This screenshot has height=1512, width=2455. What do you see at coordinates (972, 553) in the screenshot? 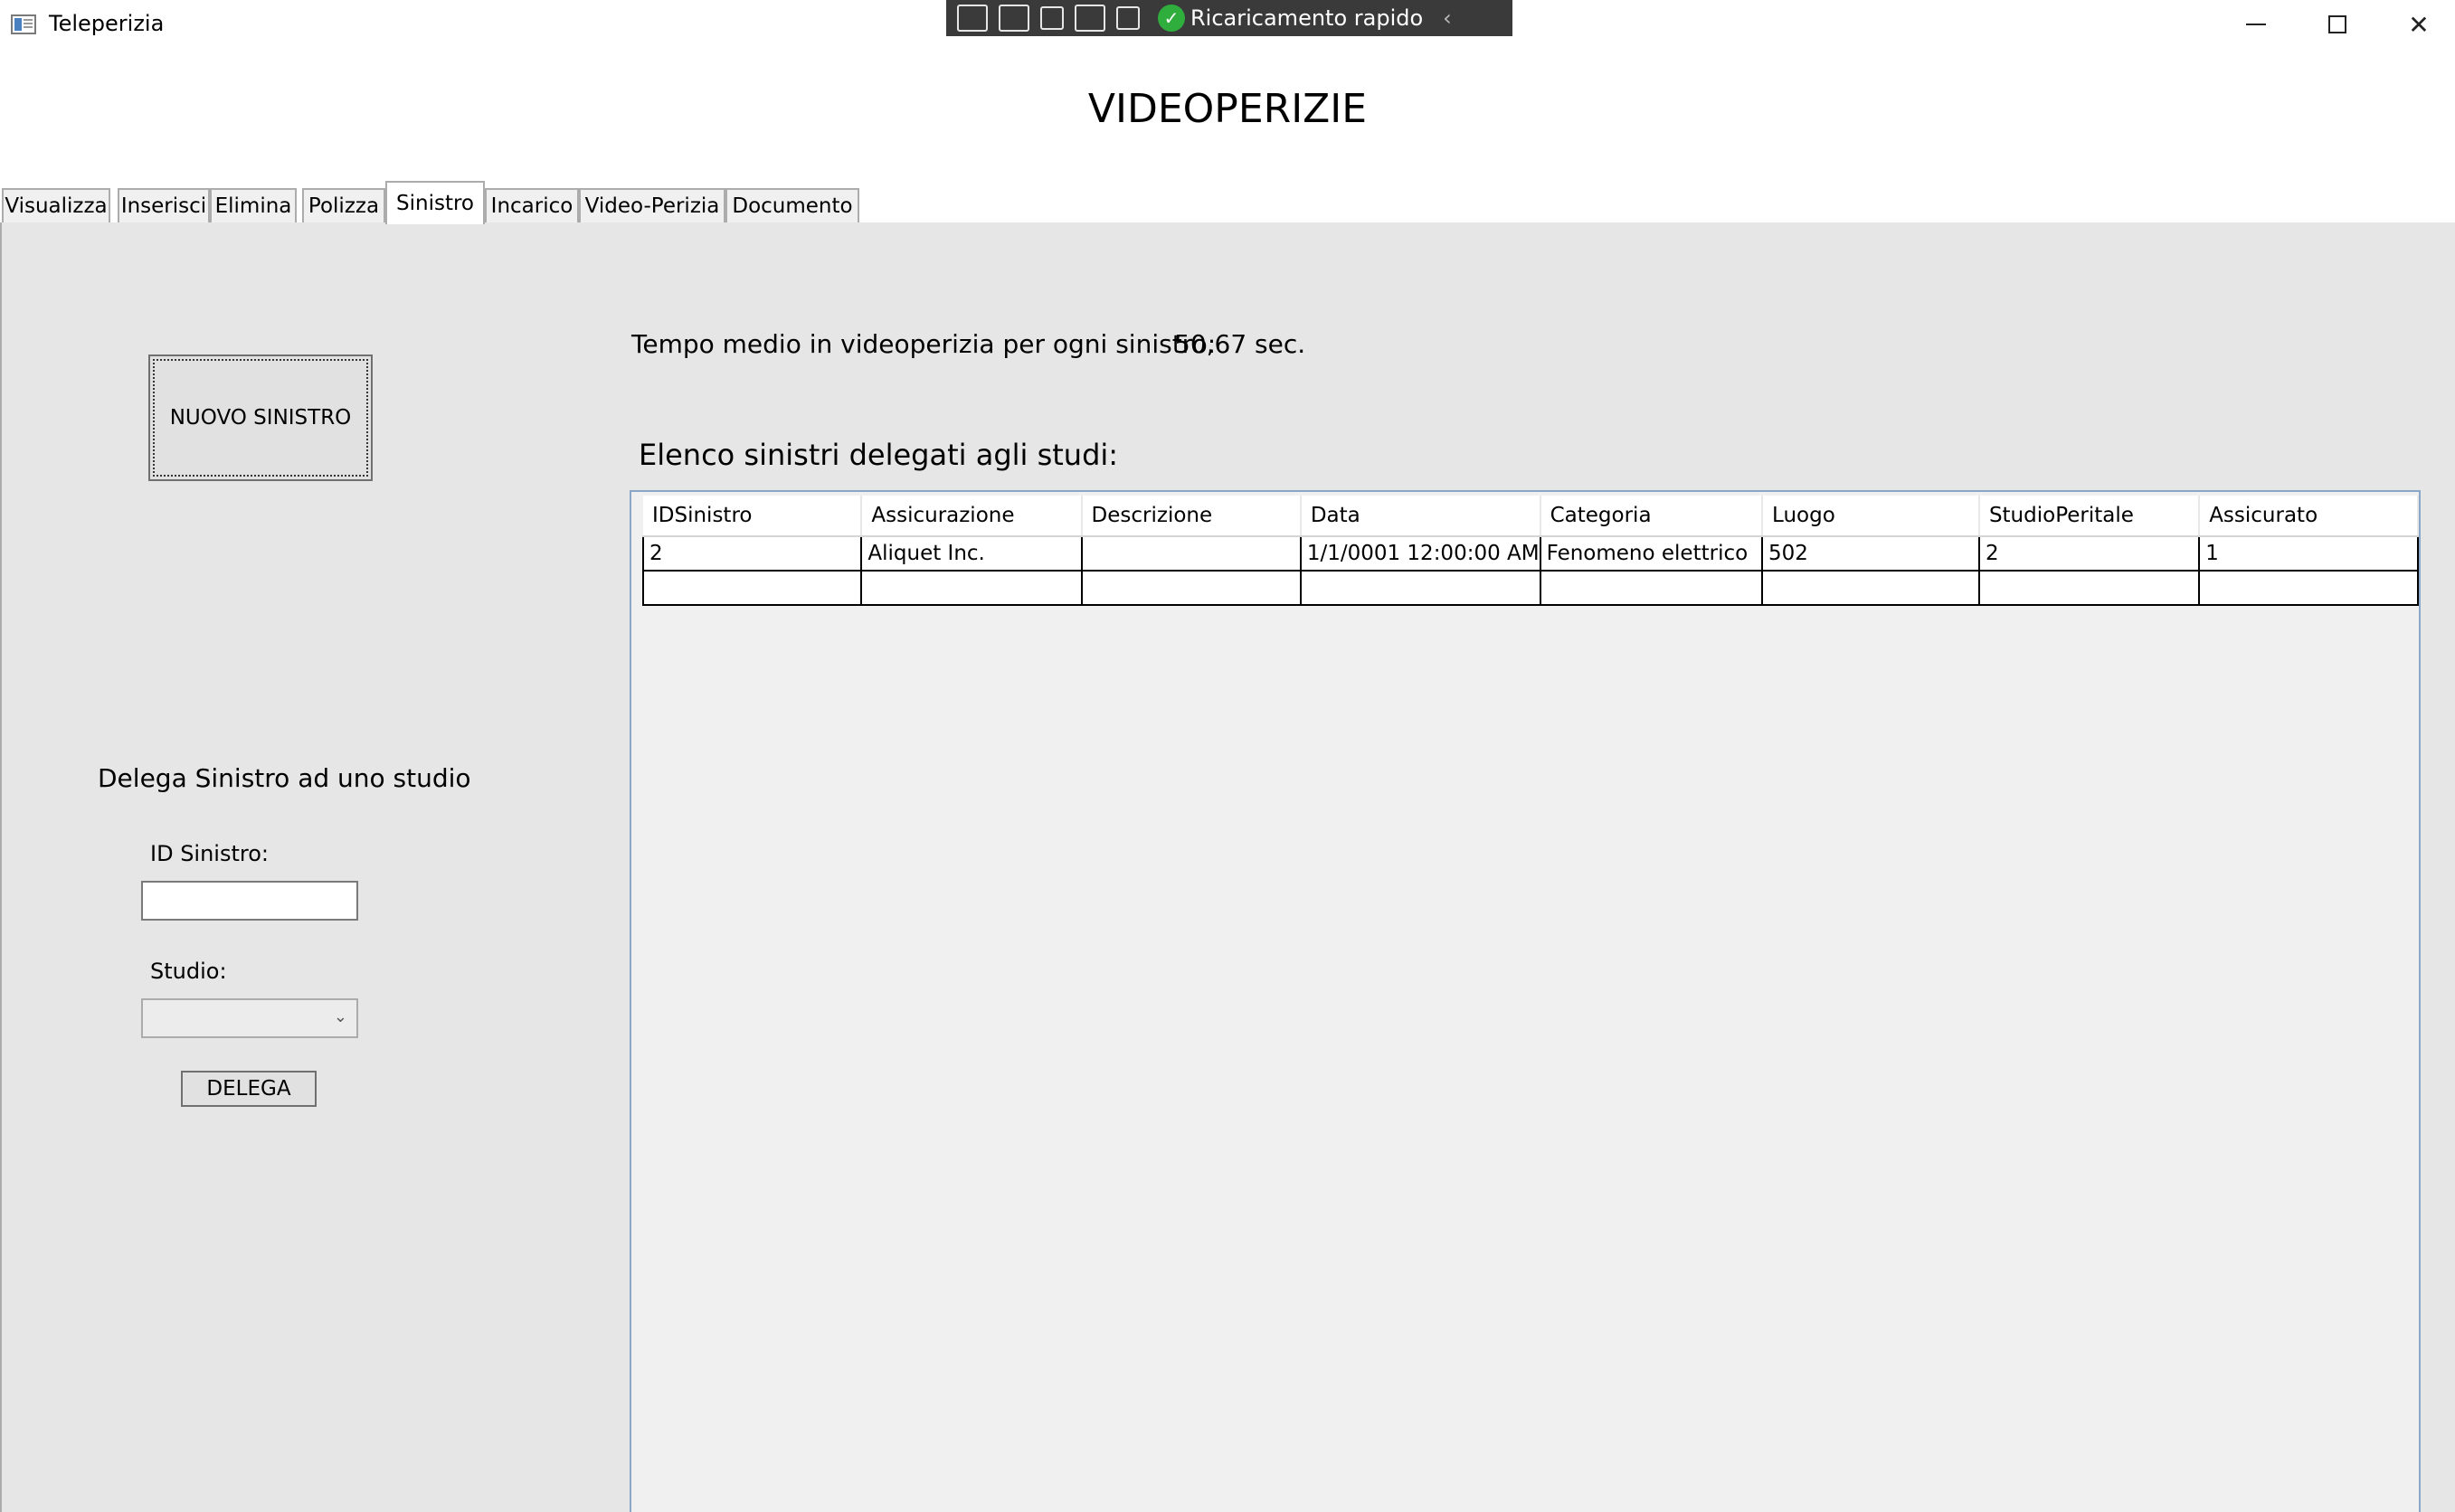
I see `table-cell: Aliquet Inc.` at bounding box center [972, 553].